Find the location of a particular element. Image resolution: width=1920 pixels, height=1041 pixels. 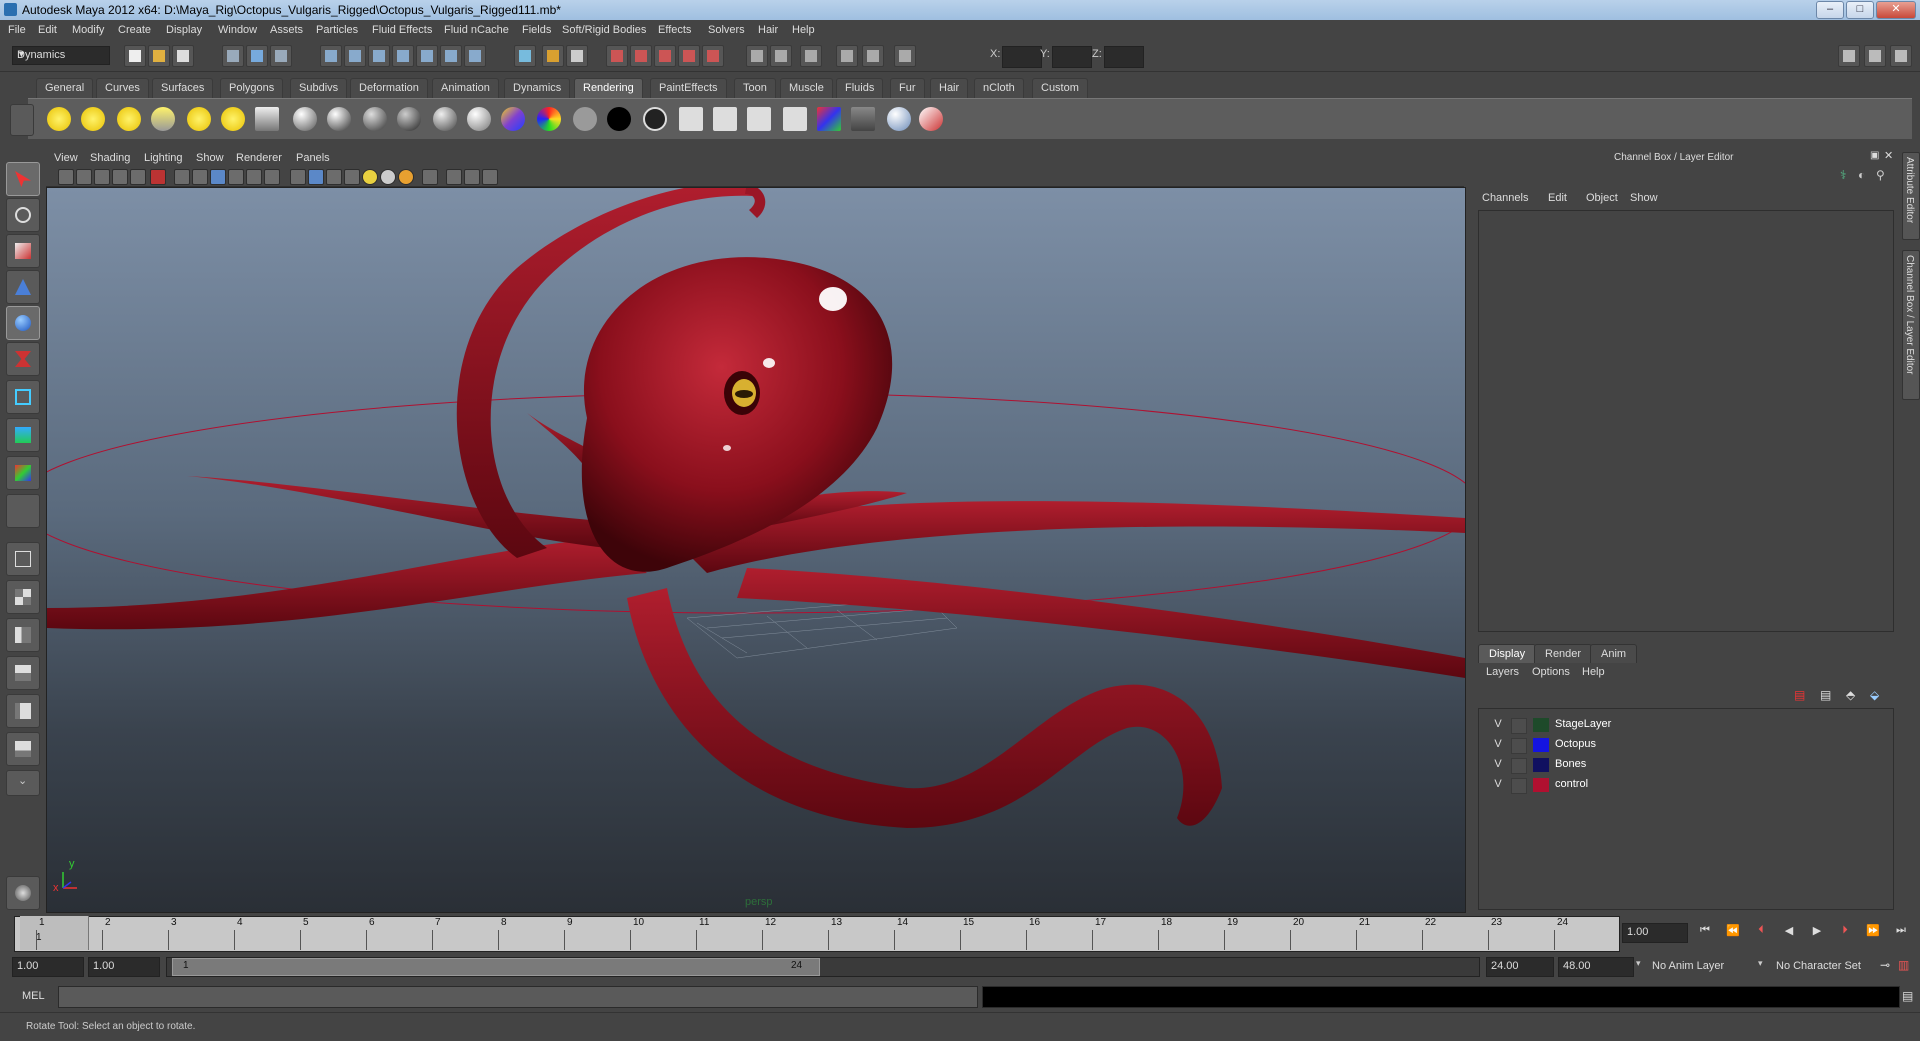

shelf-ramp-shader is located at coordinates (513, 119).